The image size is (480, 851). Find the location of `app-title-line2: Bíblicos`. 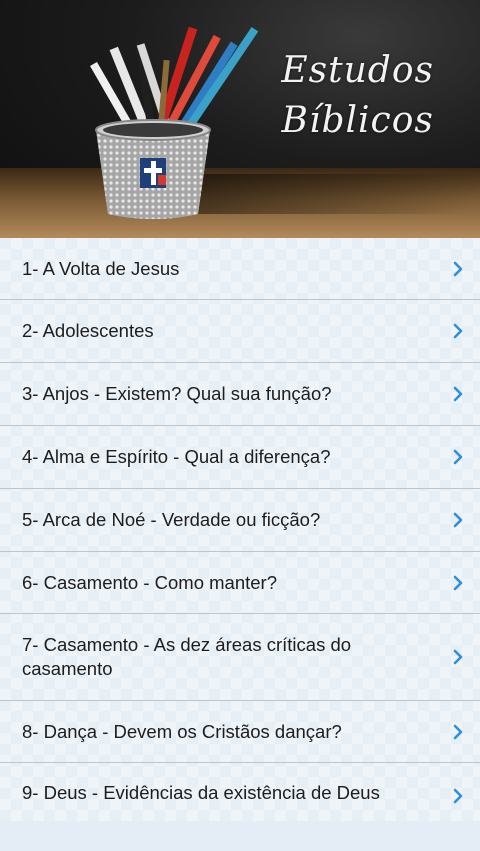

app-title-line2: Bíblicos is located at coordinates (357, 121).